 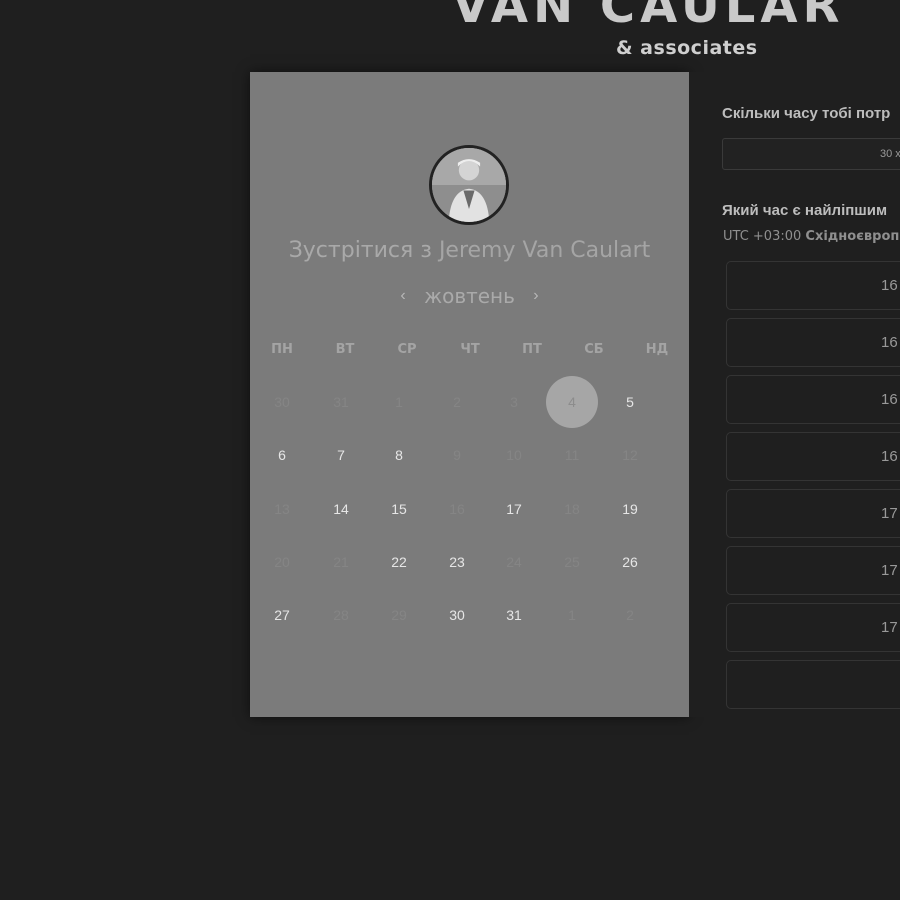 What do you see at coordinates (890, 154) in the screenshot?
I see `duration-value: 30 х` at bounding box center [890, 154].